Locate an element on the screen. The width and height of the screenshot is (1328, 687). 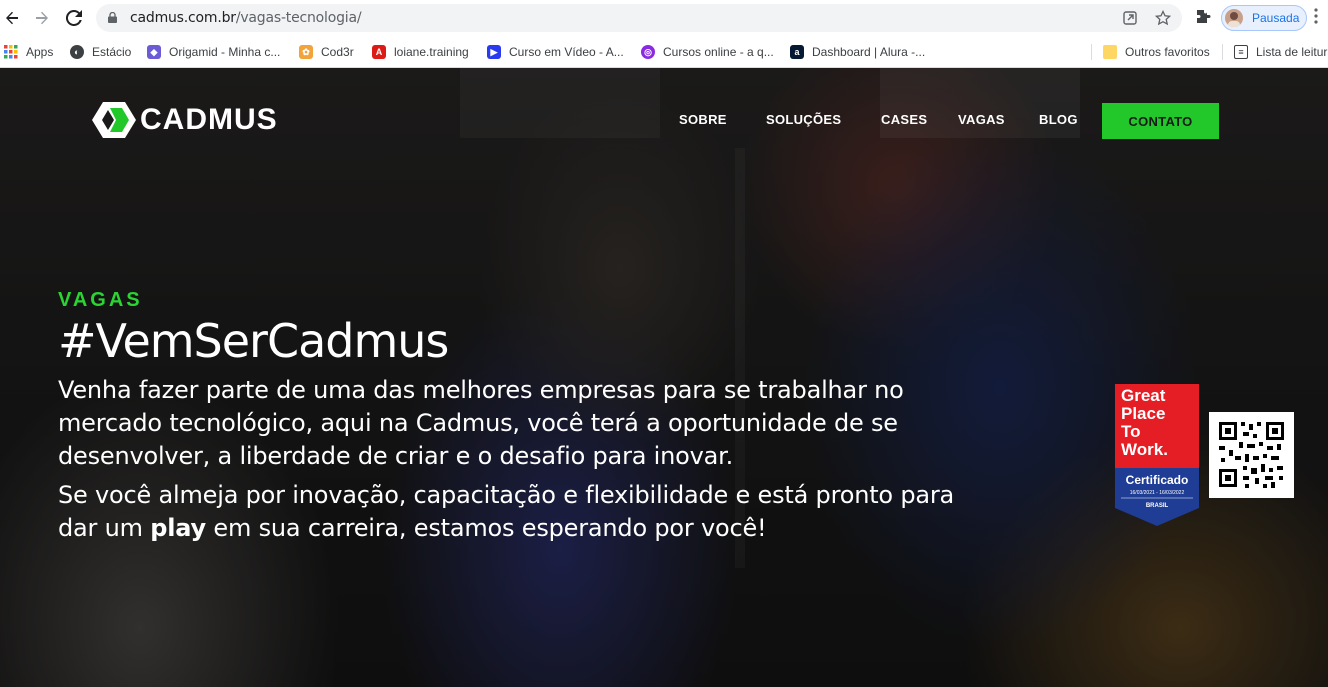
bookmark-cod3r: ✿ Cod3r is located at coordinates (326, 52).